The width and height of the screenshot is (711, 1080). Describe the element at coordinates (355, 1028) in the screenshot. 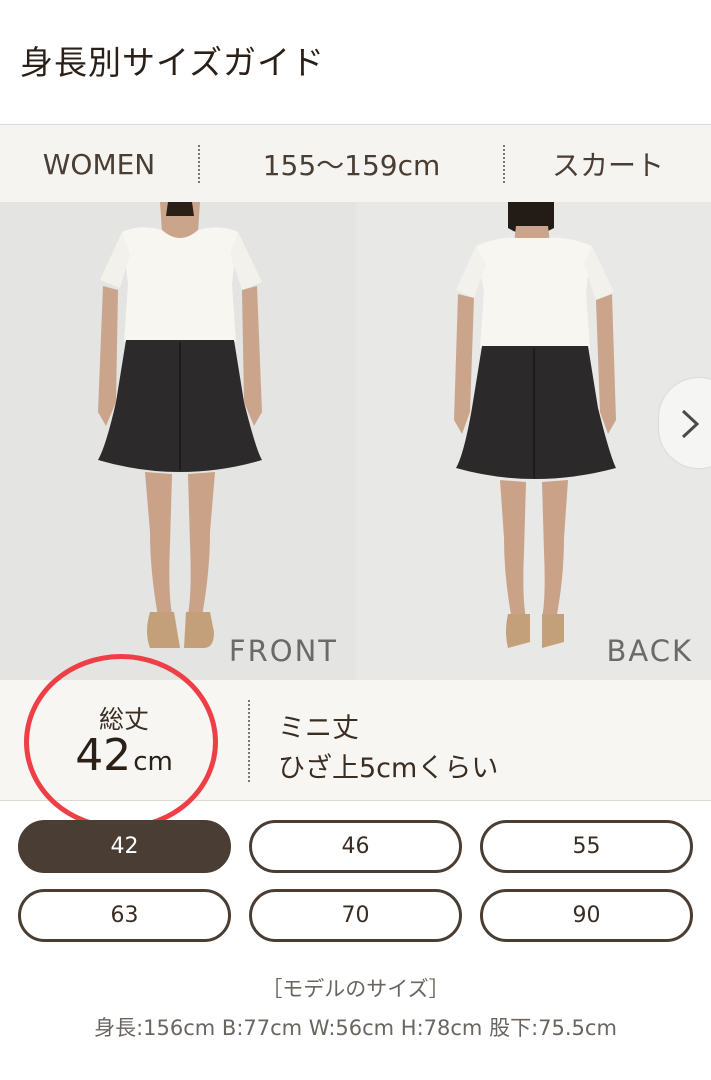

I see `model-size-stats: 身長:156cm B:77cm W:56cm H:78cm 股下:75.5cm` at that location.